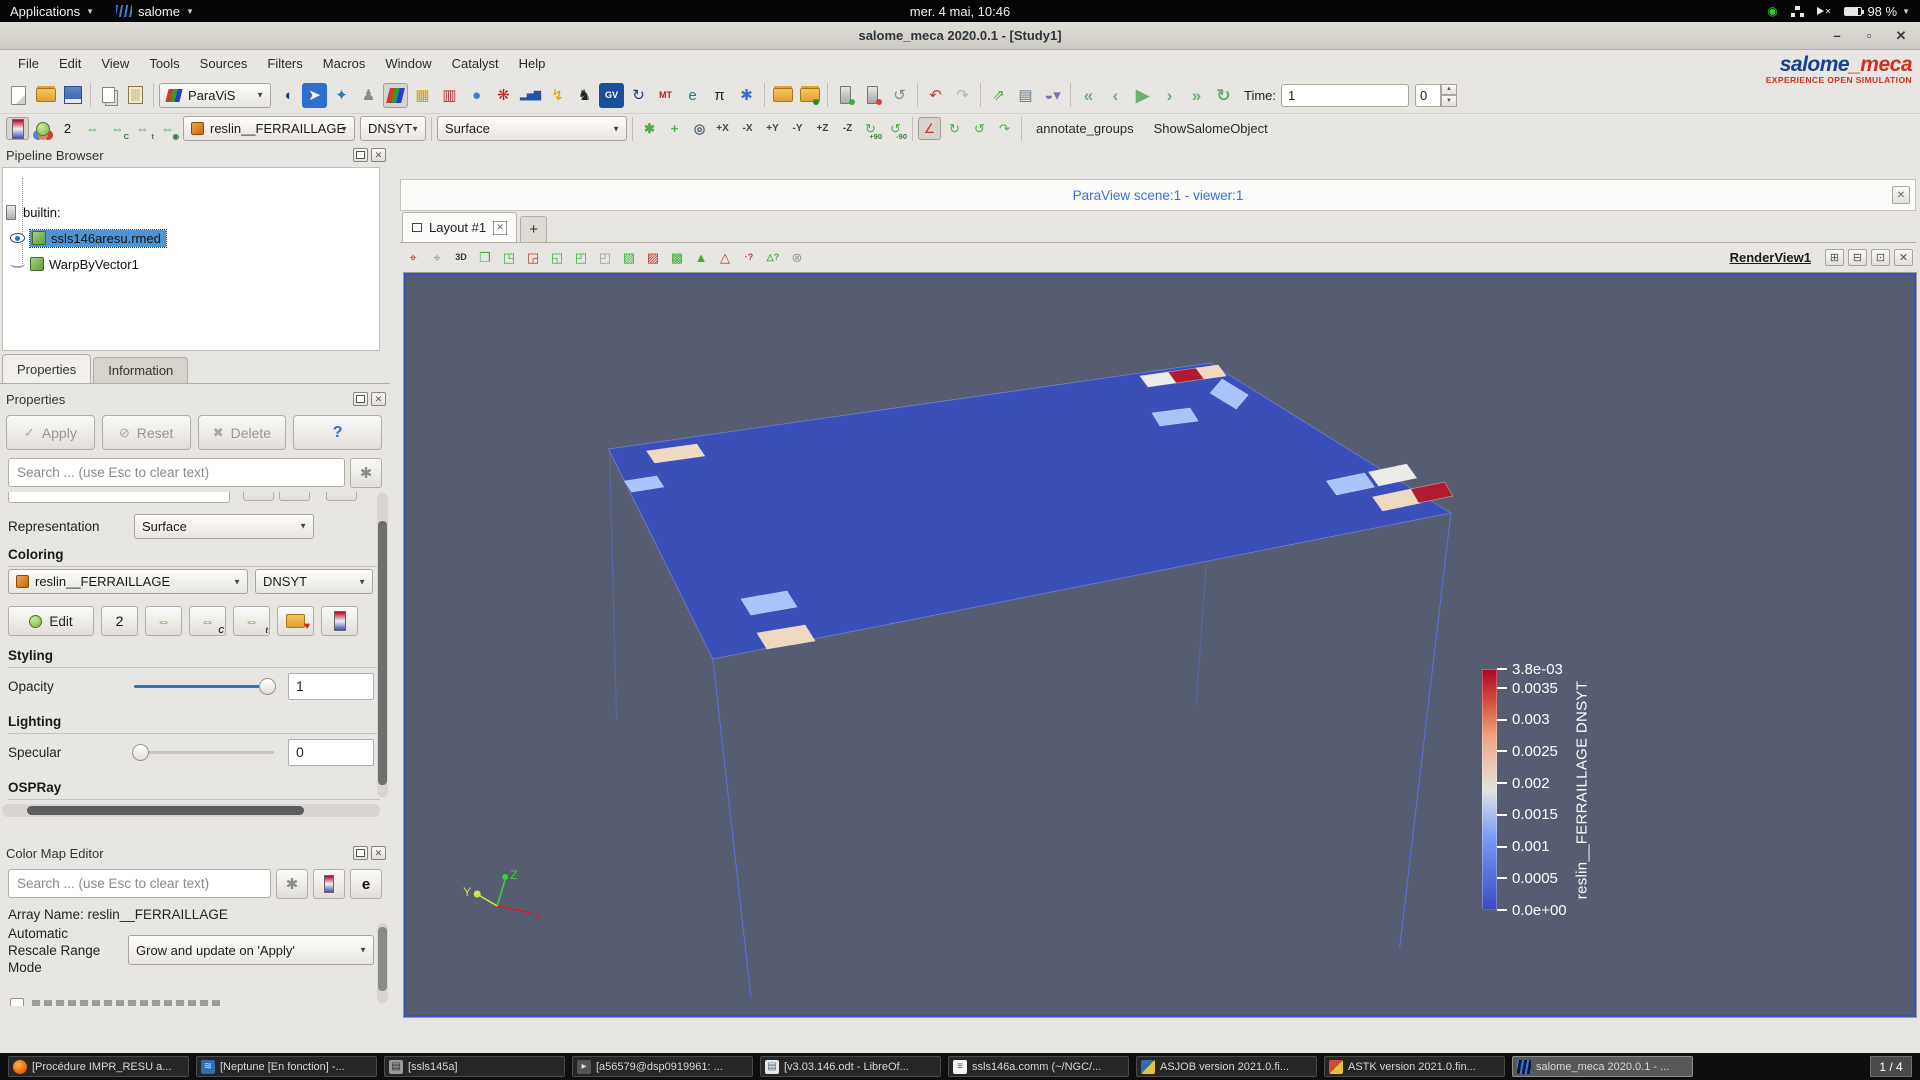  What do you see at coordinates (1196, 95) in the screenshot?
I see `last-frame-icon: »` at bounding box center [1196, 95].